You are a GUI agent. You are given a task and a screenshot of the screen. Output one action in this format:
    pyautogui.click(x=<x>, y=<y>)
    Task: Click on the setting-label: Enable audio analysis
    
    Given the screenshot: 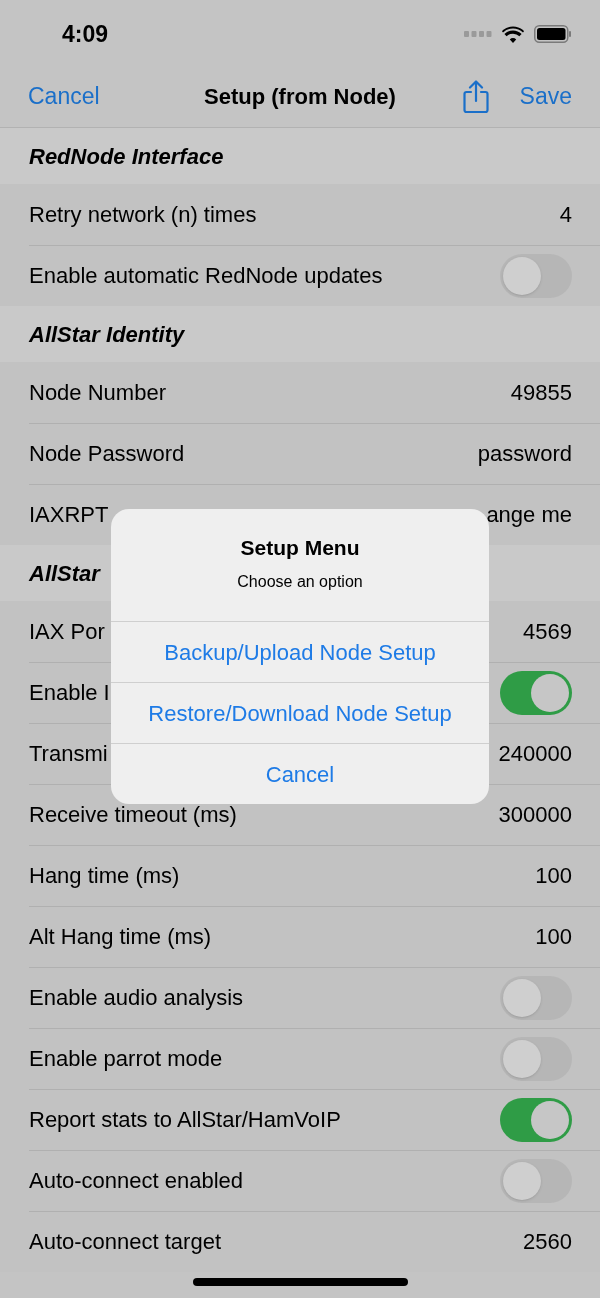 What is the action you would take?
    pyautogui.click(x=136, y=998)
    